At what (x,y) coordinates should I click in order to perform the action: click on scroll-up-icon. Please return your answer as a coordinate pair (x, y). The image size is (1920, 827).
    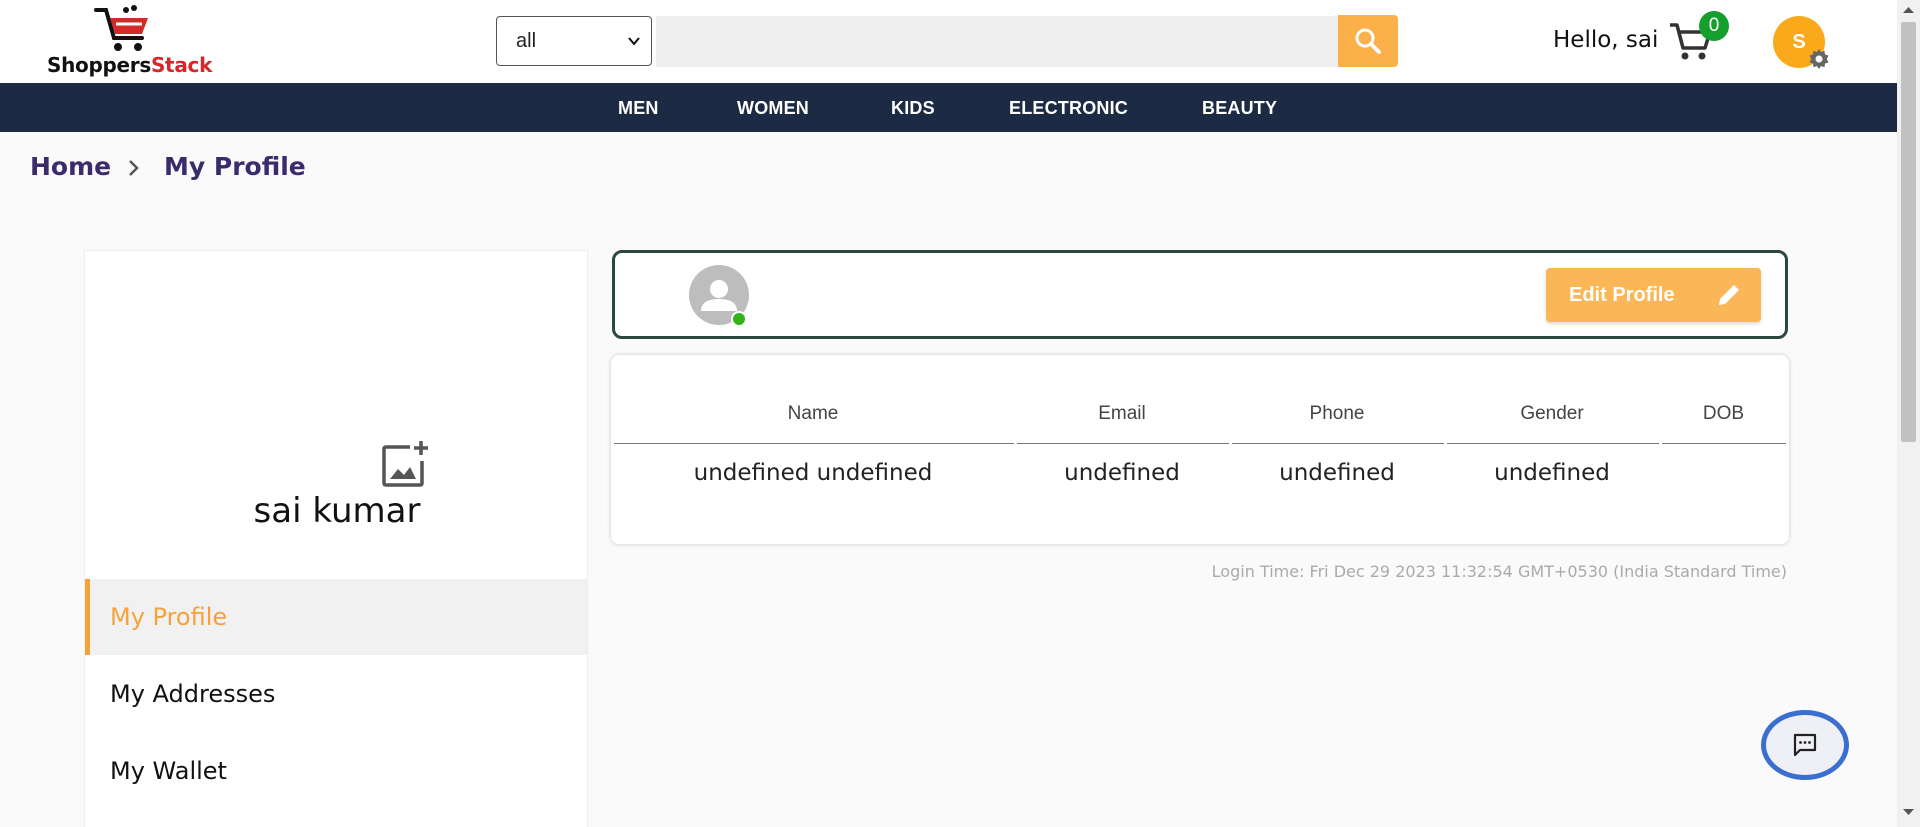
    Looking at the image, I should click on (1908, 10).